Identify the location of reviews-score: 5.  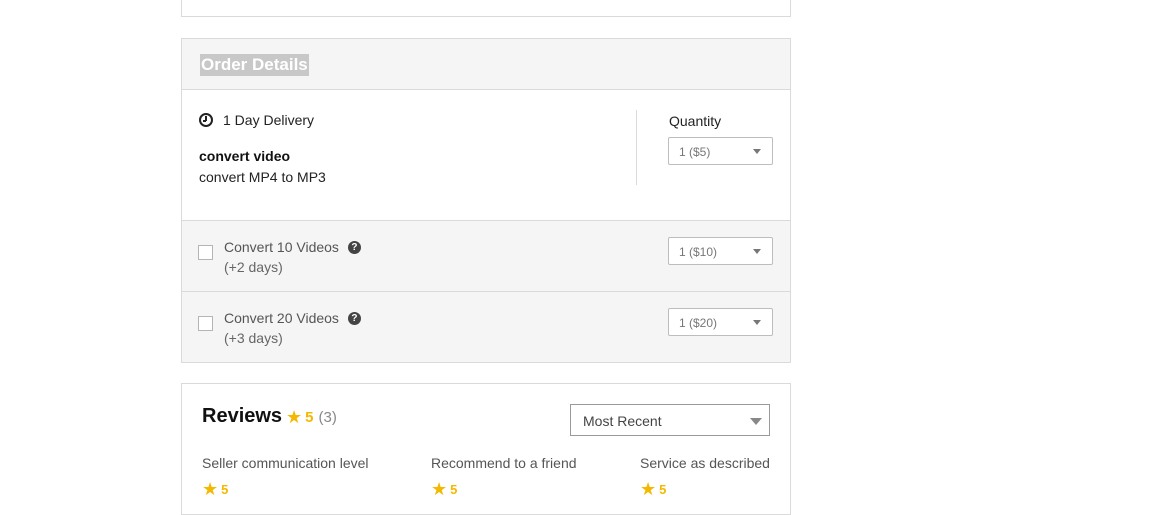
(309, 417).